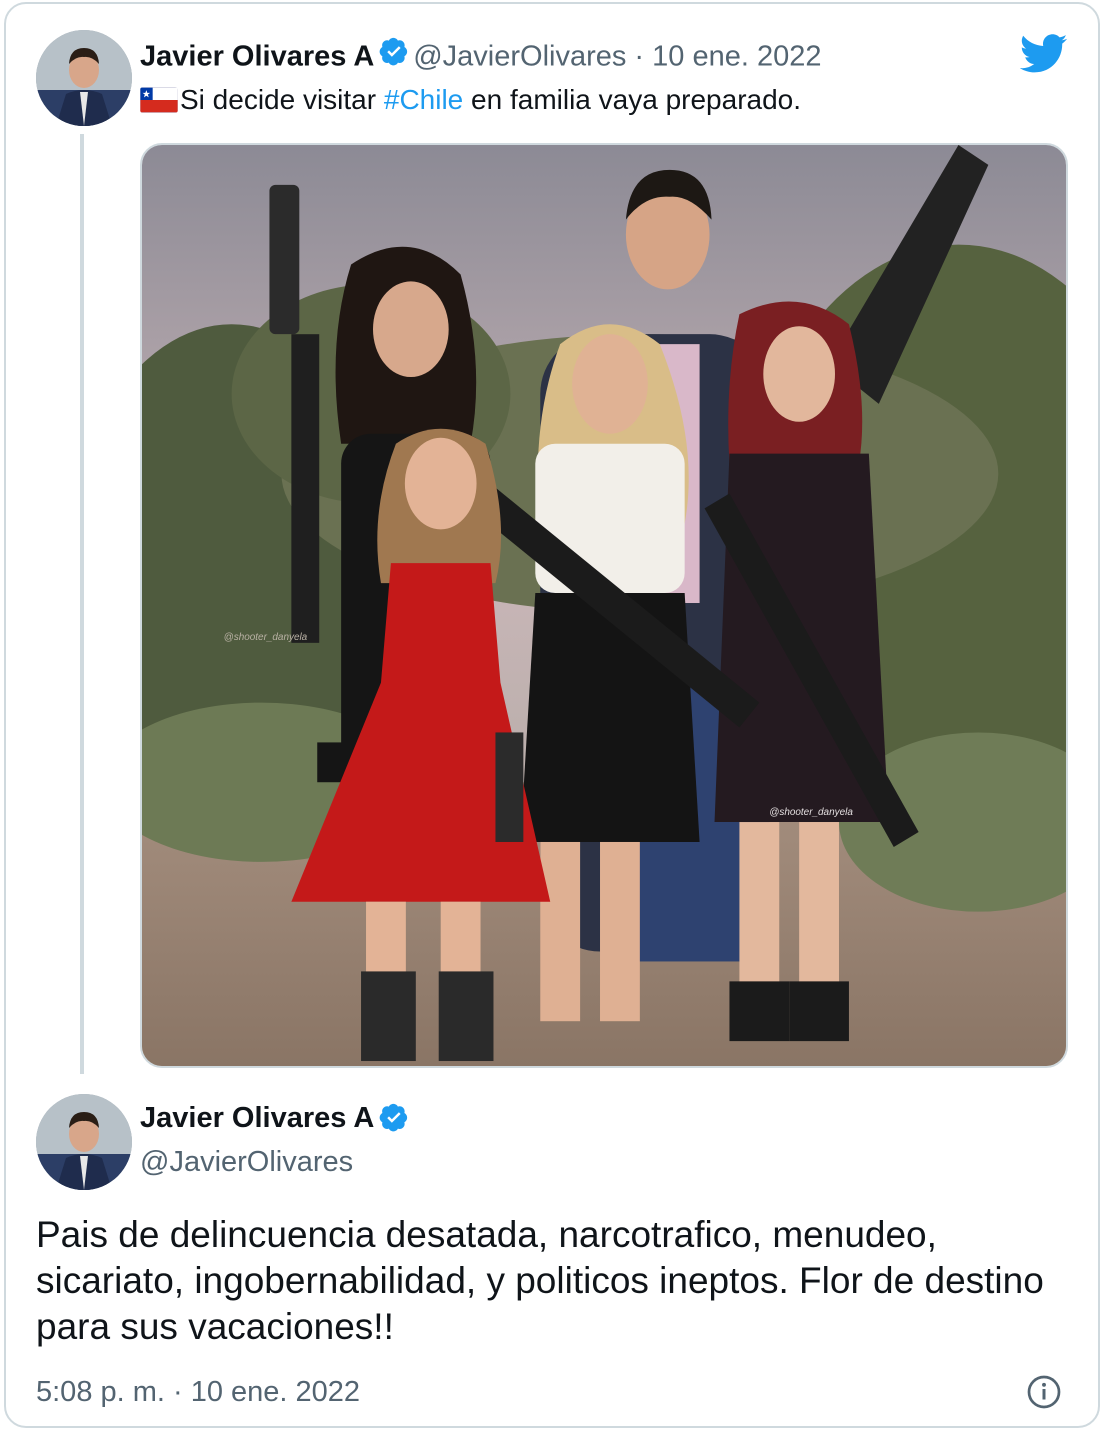 This screenshot has width=1106, height=1430. I want to click on chile-flag-icon, so click(159, 100).